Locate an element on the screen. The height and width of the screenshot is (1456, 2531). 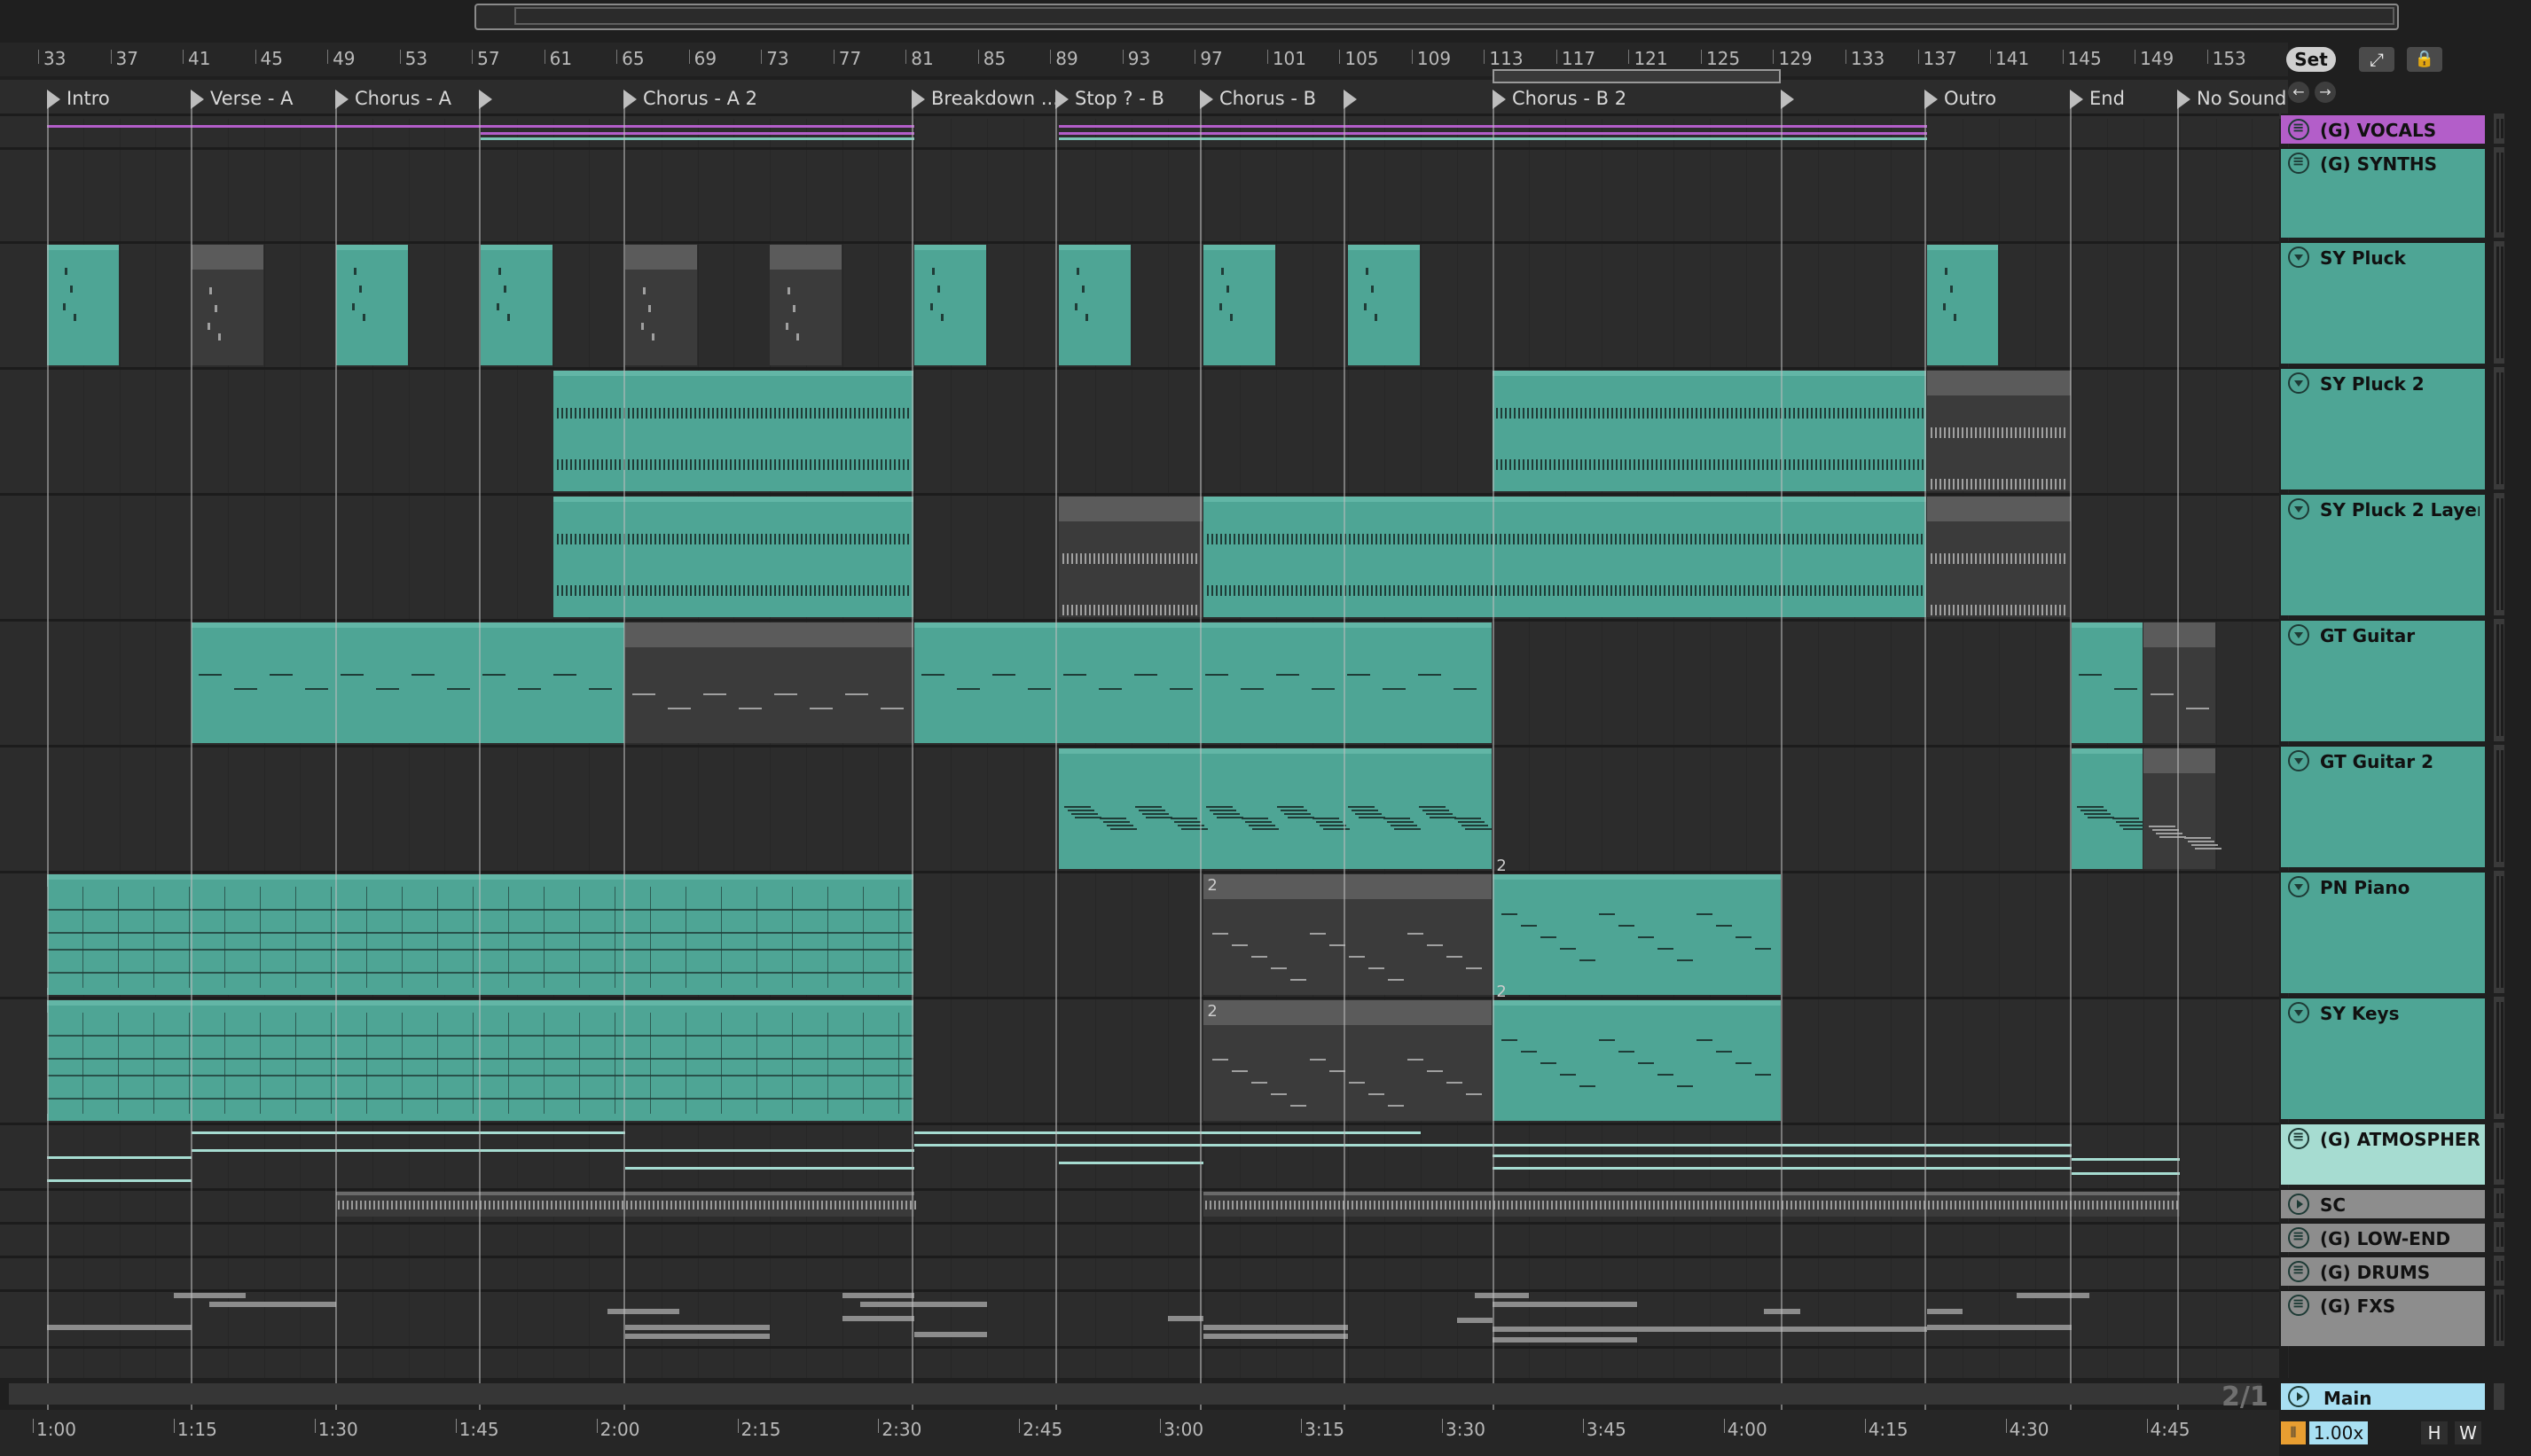
track-name: SY Pluck is located at coordinates (2400, 258).